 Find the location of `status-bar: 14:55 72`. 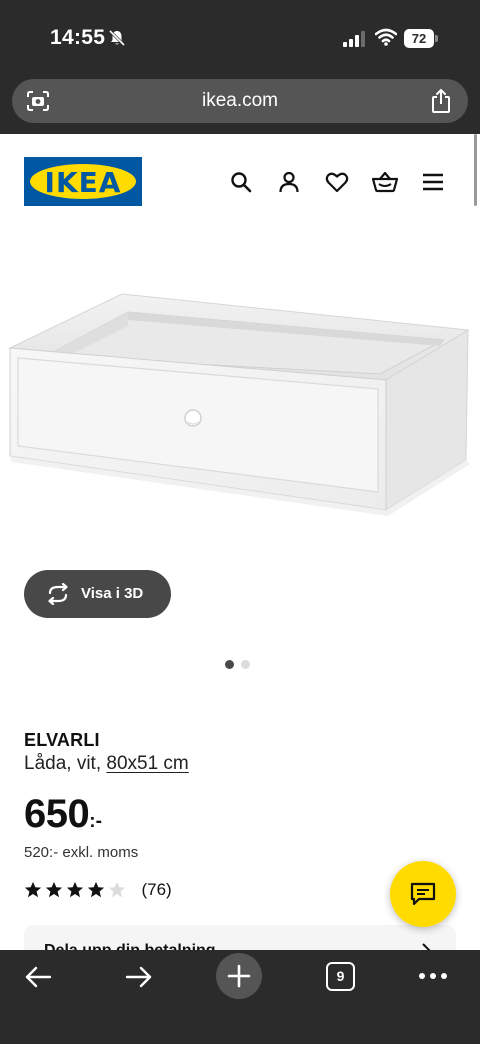

status-bar: 14:55 72 is located at coordinates (240, 39).